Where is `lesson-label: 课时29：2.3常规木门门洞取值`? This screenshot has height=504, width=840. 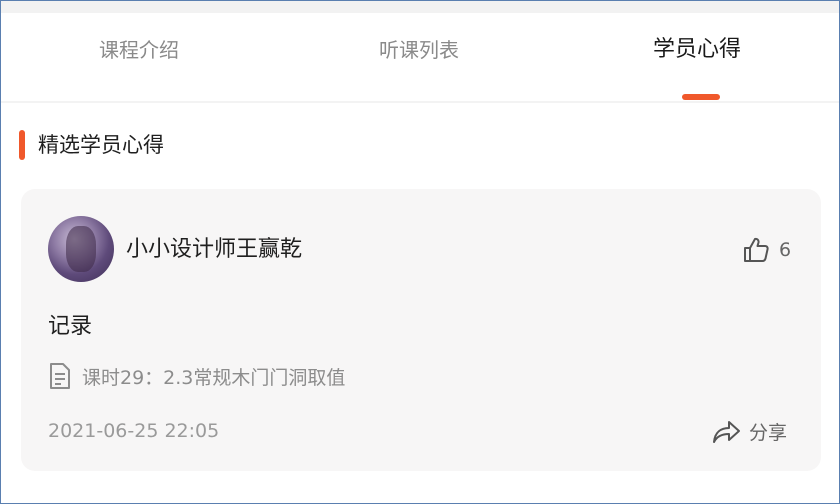 lesson-label: 课时29：2.3常规木门门洞取值 is located at coordinates (214, 377).